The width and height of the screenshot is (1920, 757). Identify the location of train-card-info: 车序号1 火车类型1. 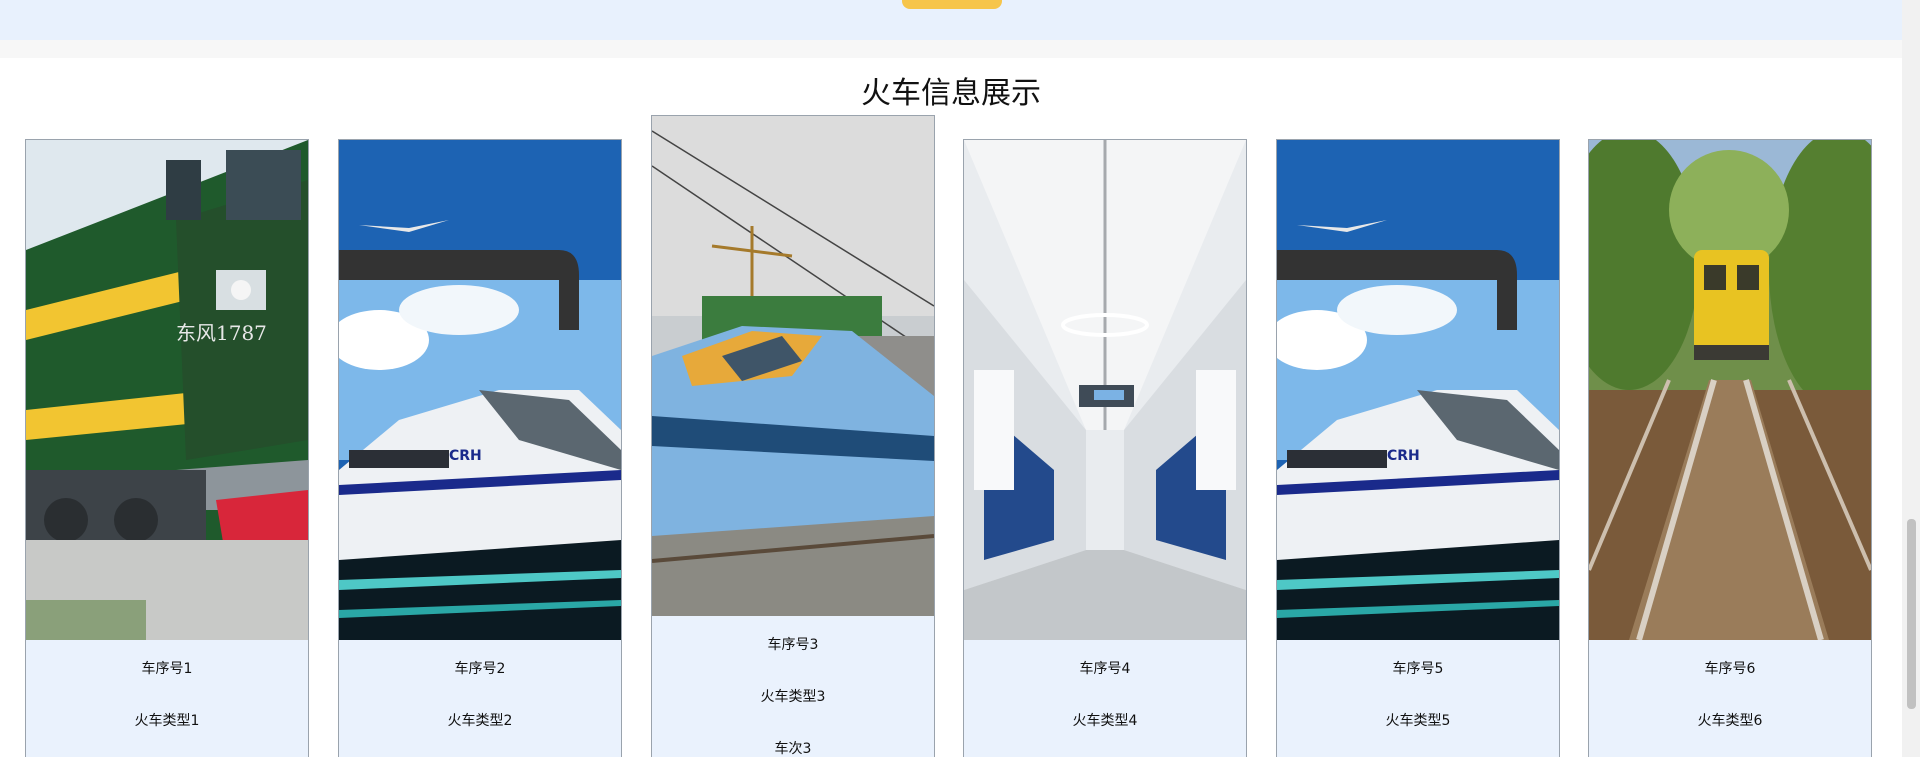
(167, 698).